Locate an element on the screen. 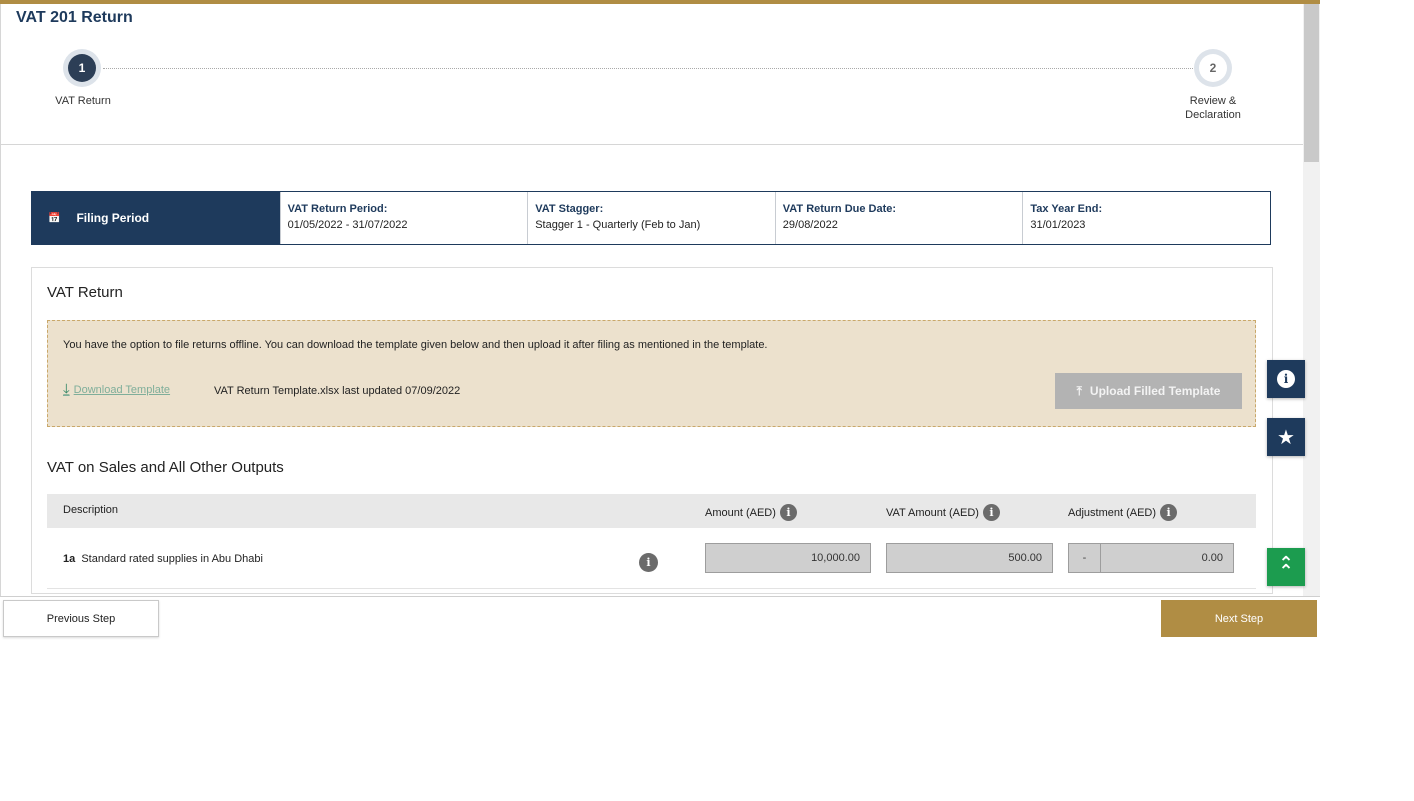  filing-field-label: VAT Return Due Date: is located at coordinates (839, 209).